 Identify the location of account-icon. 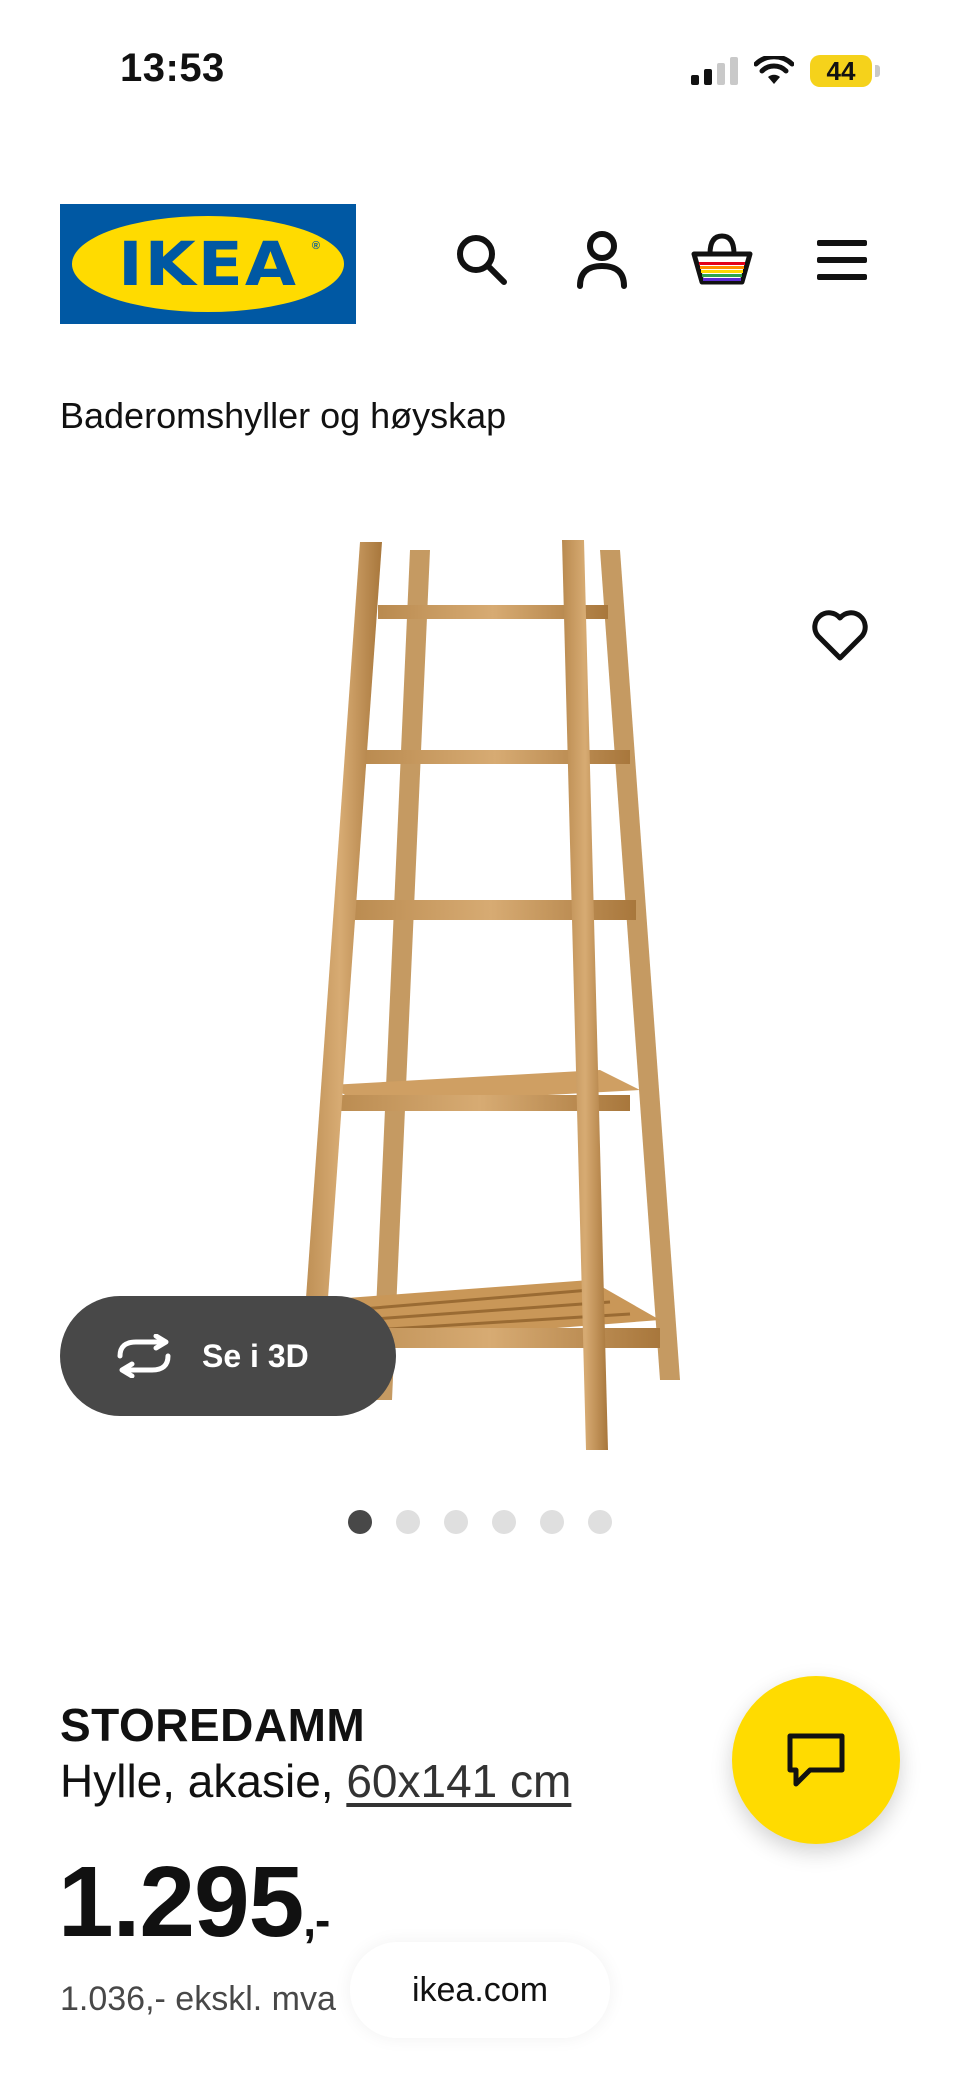
(602, 260).